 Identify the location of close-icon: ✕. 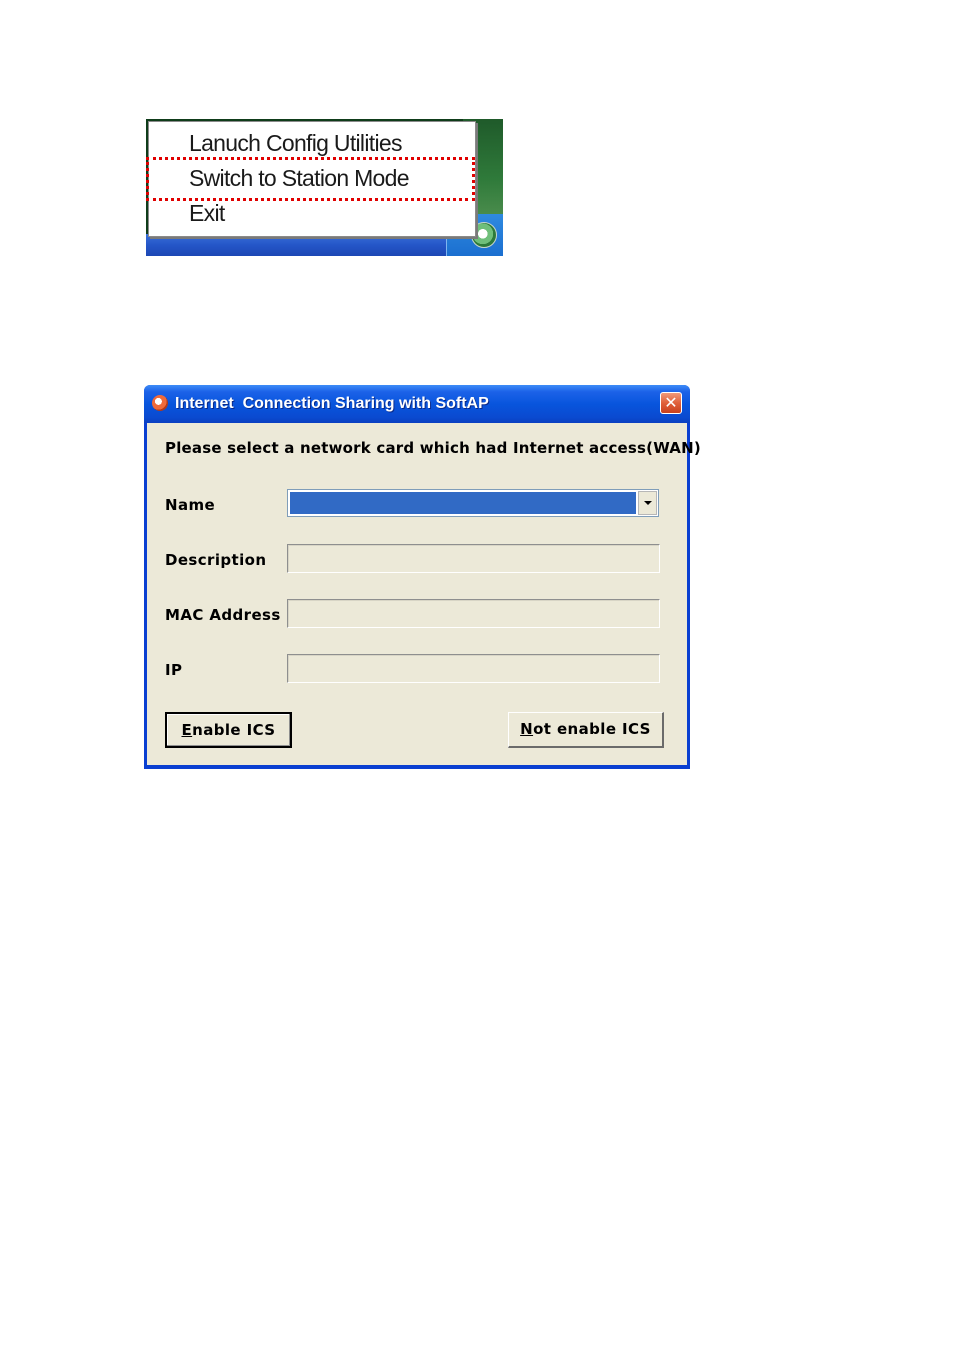
(671, 402).